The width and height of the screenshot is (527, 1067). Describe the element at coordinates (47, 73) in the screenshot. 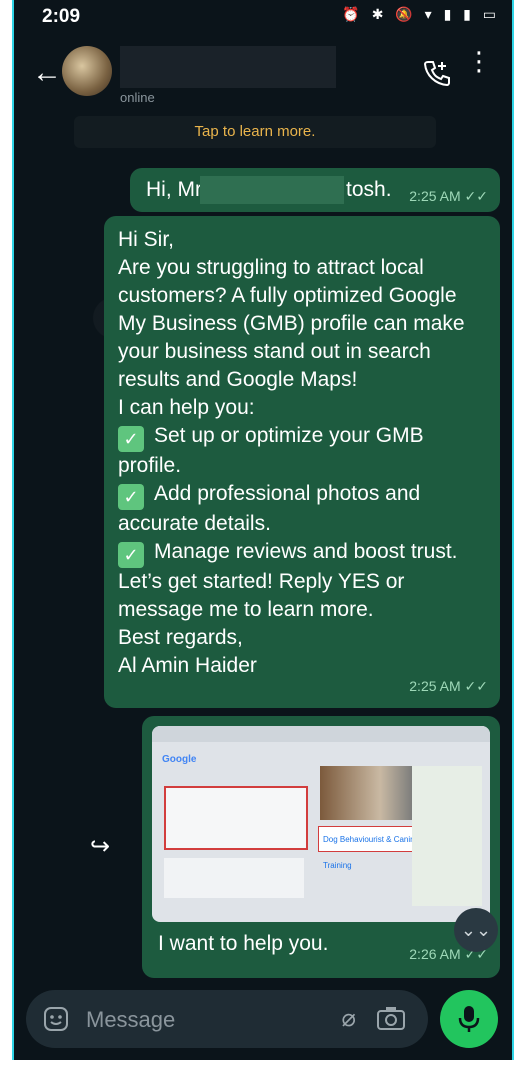

I see `back-arrow-icon: ←` at that location.